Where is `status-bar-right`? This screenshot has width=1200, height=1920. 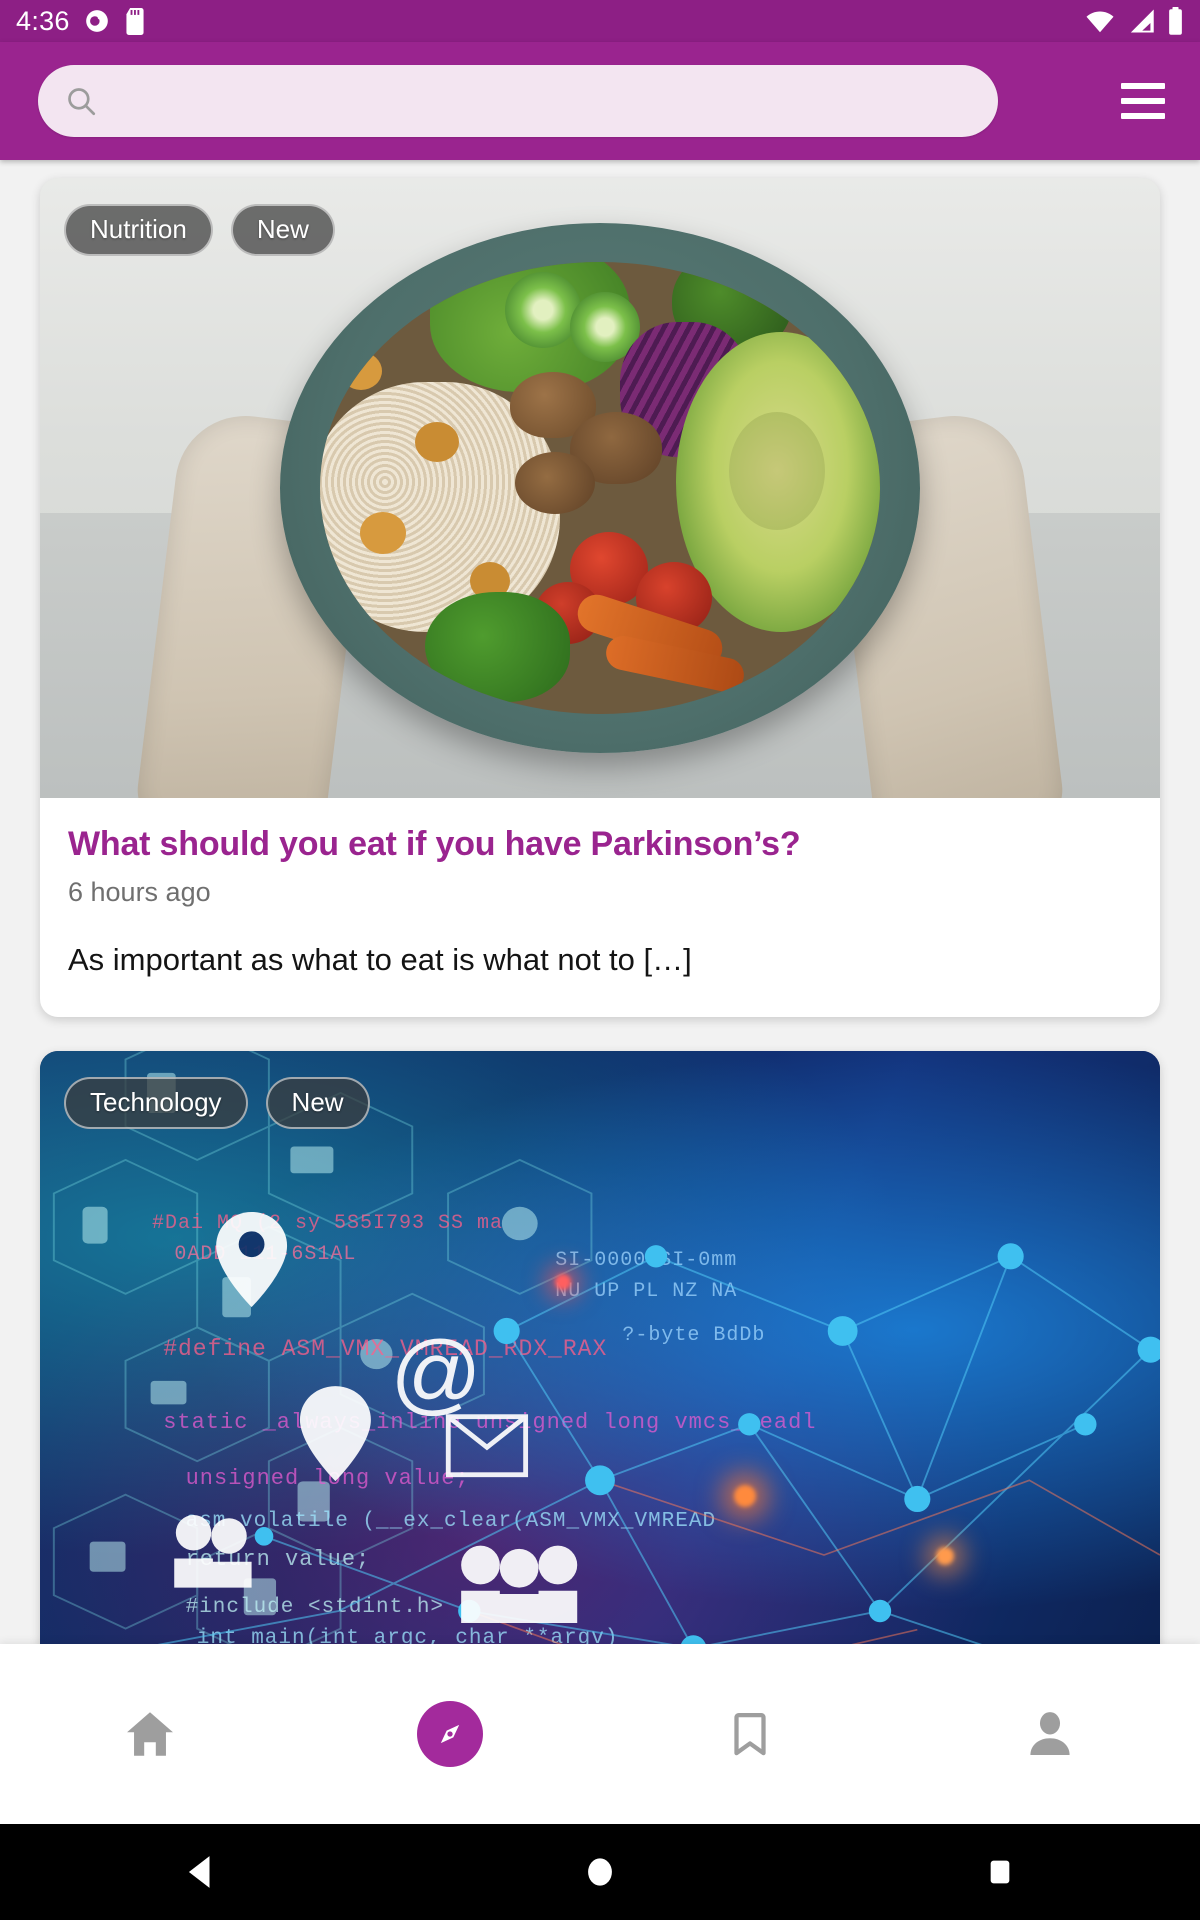
status-bar-right is located at coordinates (1134, 21).